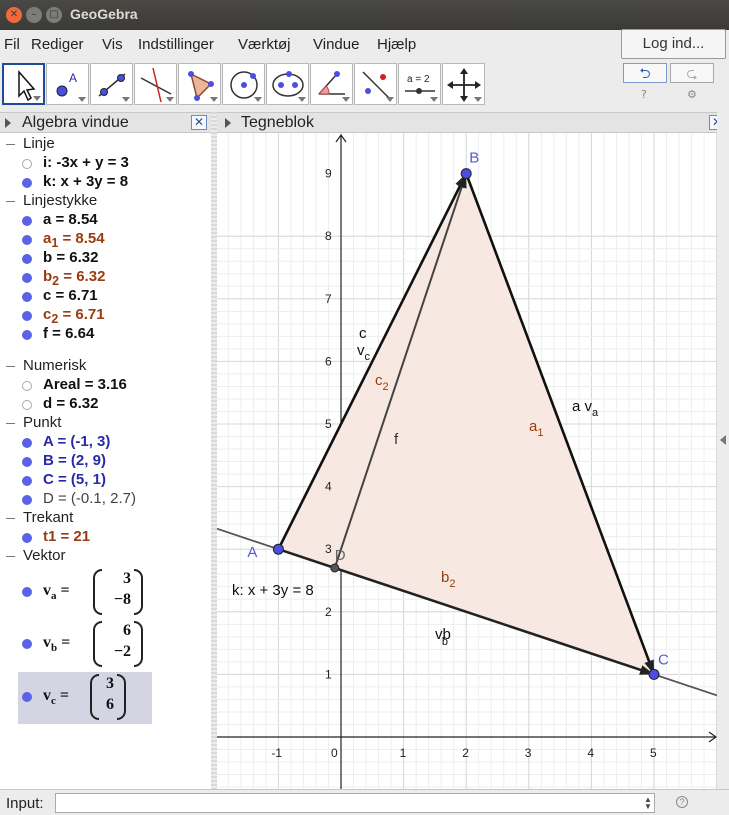  I want to click on y-tick-label: 9, so click(328, 174).